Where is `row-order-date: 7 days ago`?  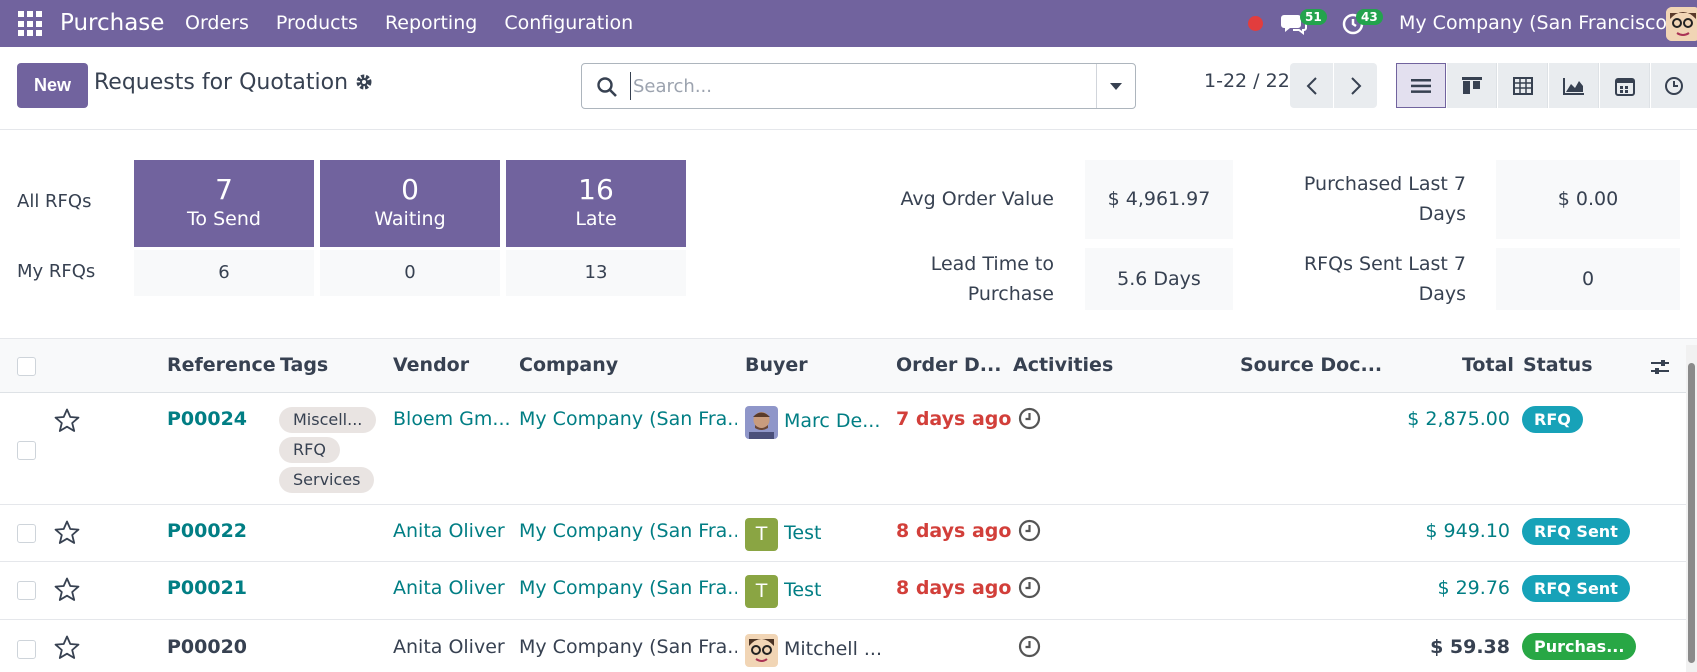 row-order-date: 7 days ago is located at coordinates (954, 419).